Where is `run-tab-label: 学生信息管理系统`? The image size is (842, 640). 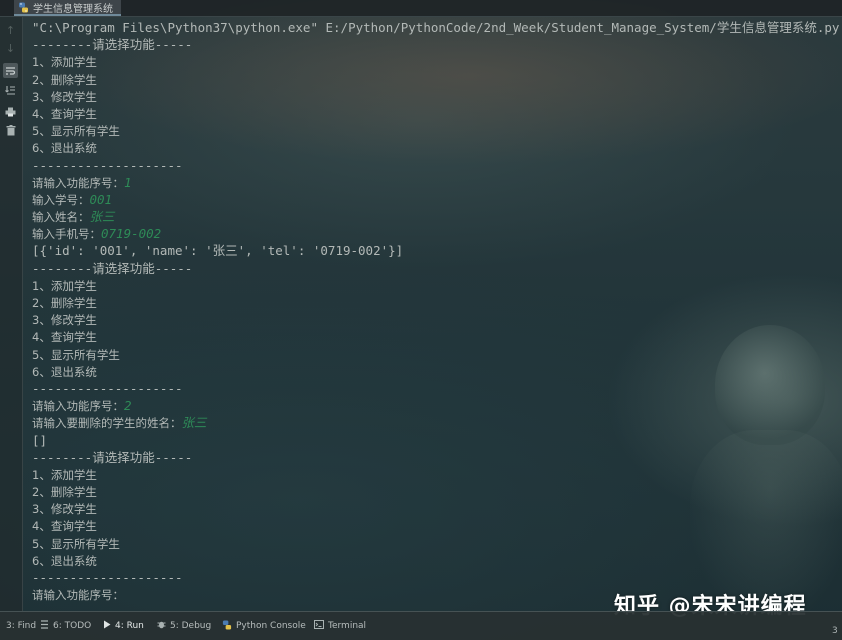 run-tab-label: 学生信息管理系统 is located at coordinates (73, 9).